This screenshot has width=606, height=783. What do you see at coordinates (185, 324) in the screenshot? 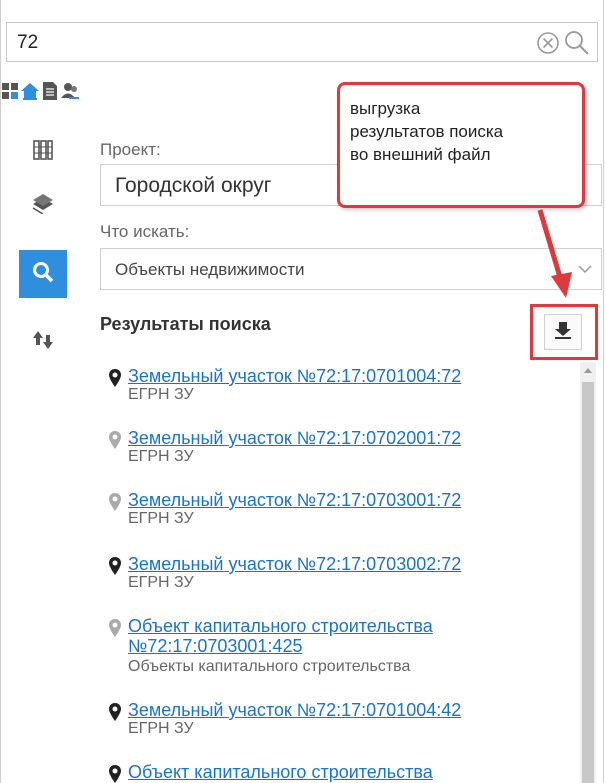
I see `results-title: Результаты поиска` at bounding box center [185, 324].